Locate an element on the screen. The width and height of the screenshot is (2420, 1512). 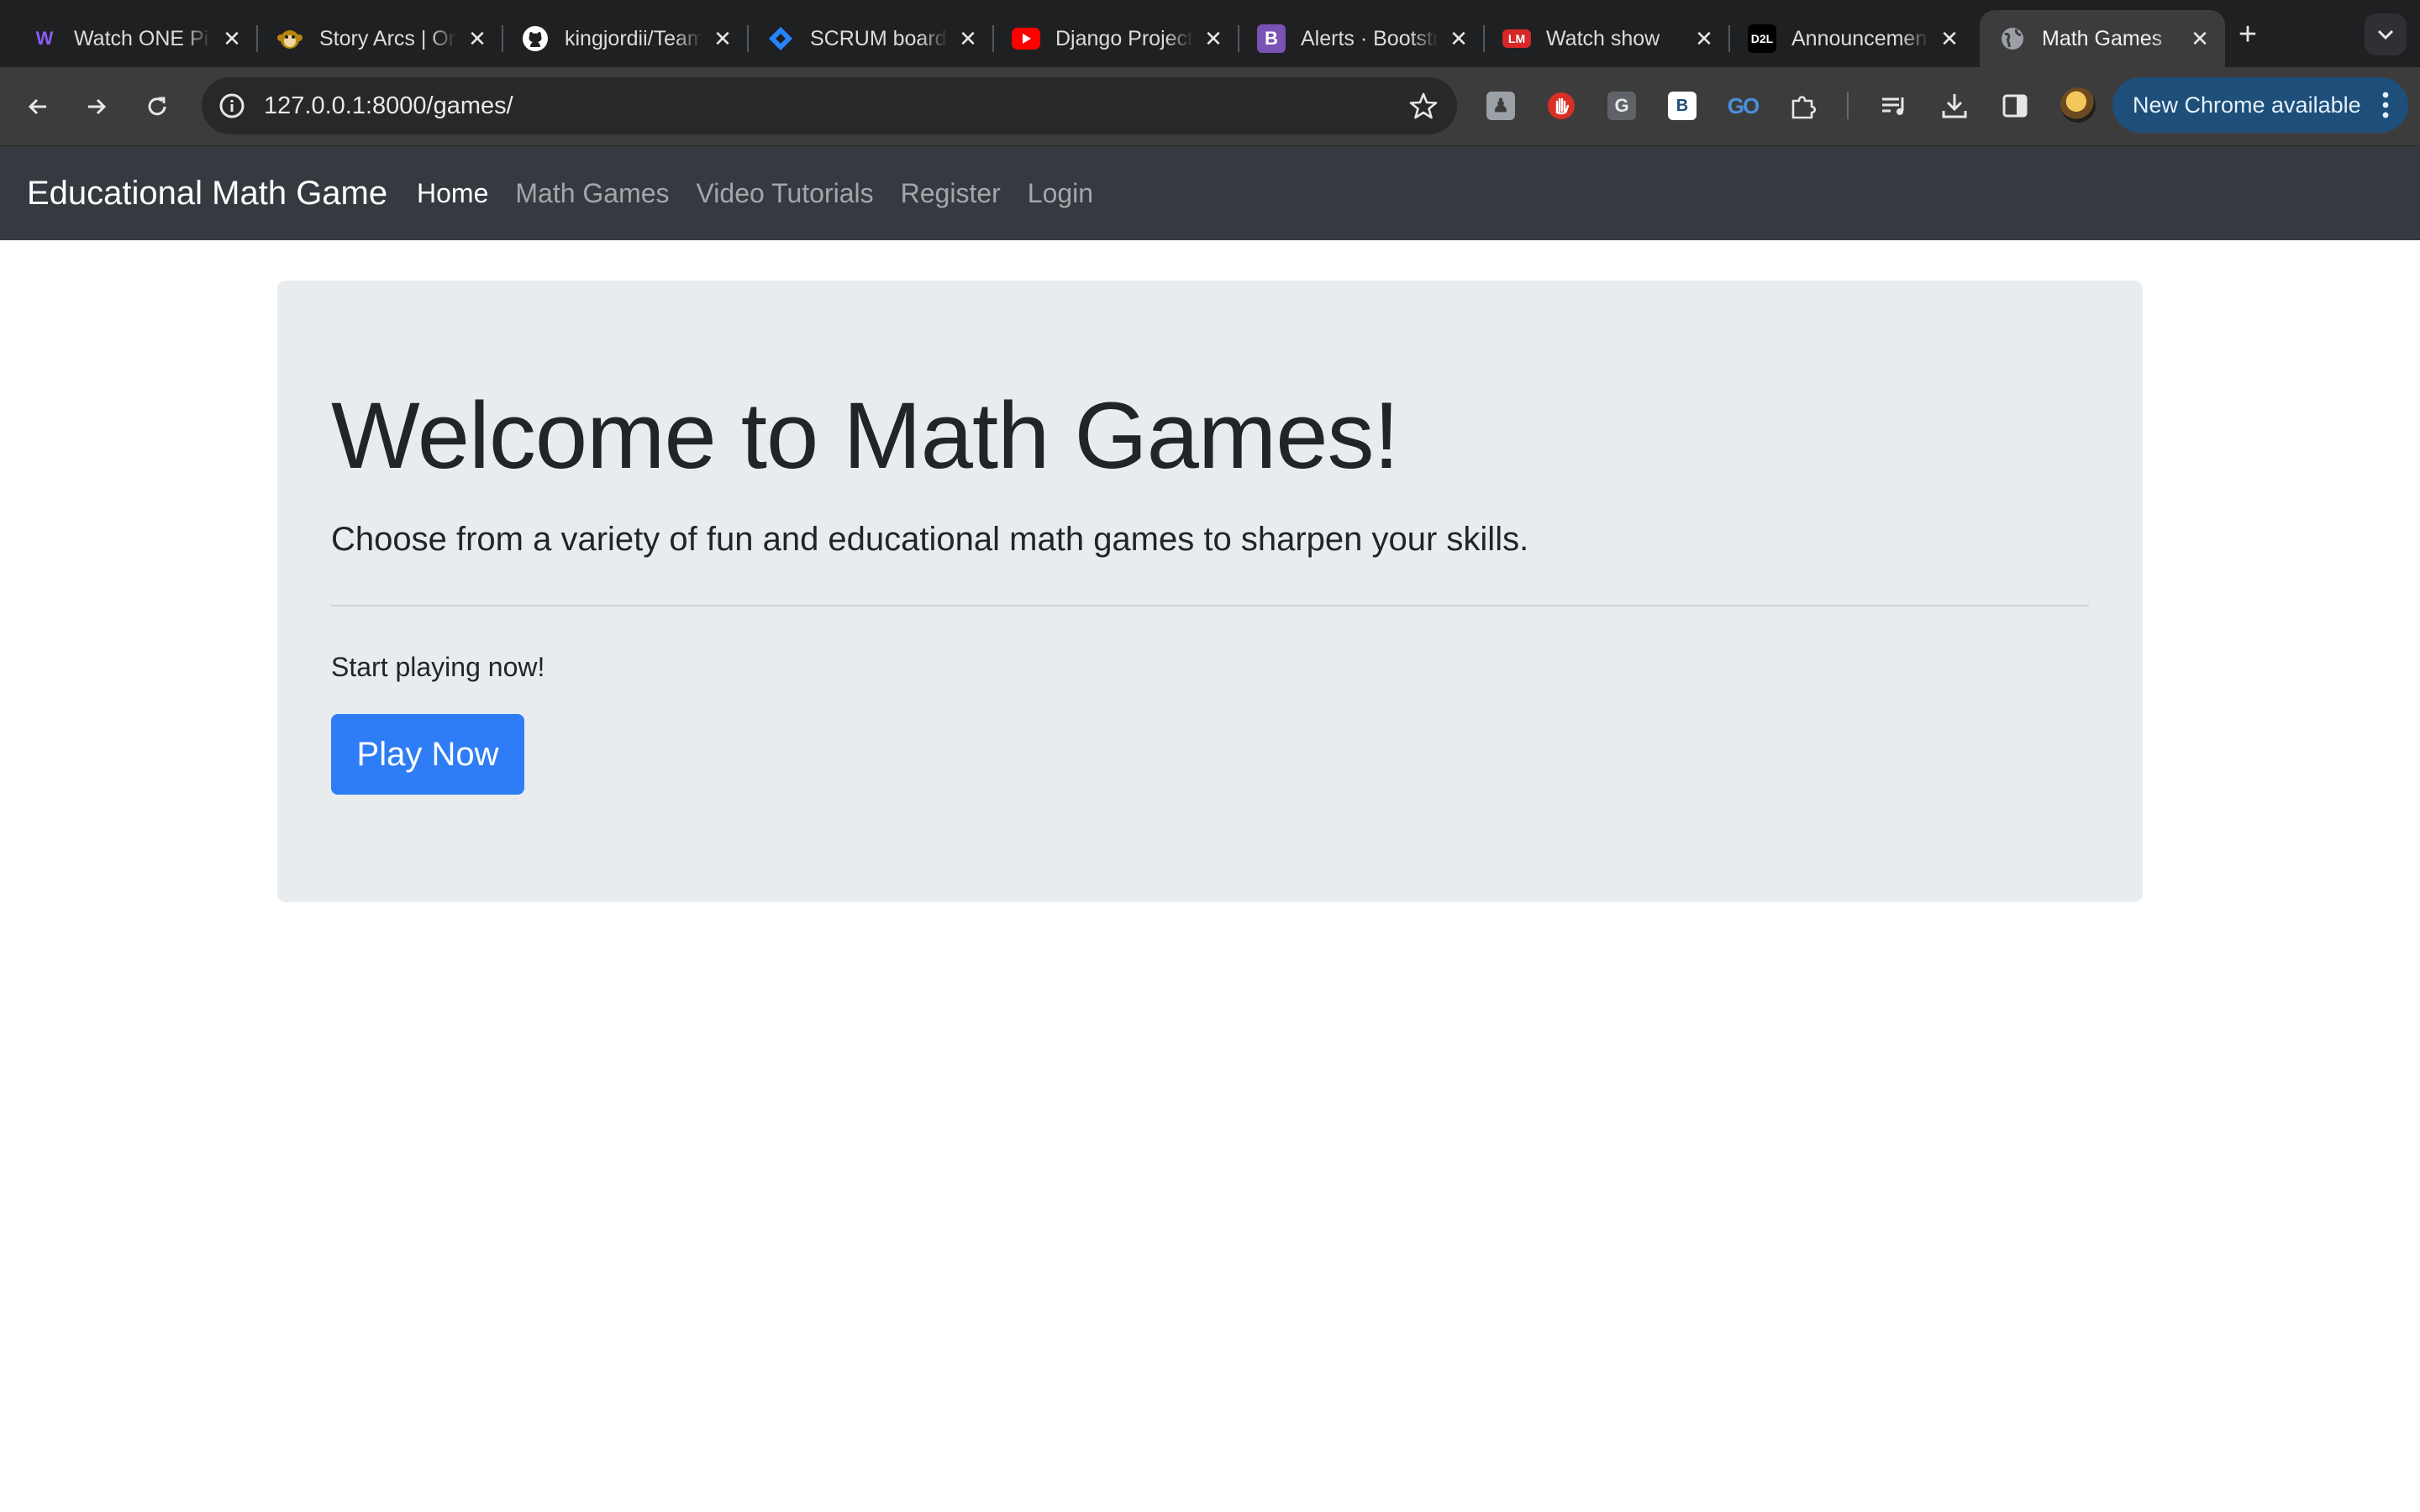
hand-ext-icon is located at coordinates (1561, 106).